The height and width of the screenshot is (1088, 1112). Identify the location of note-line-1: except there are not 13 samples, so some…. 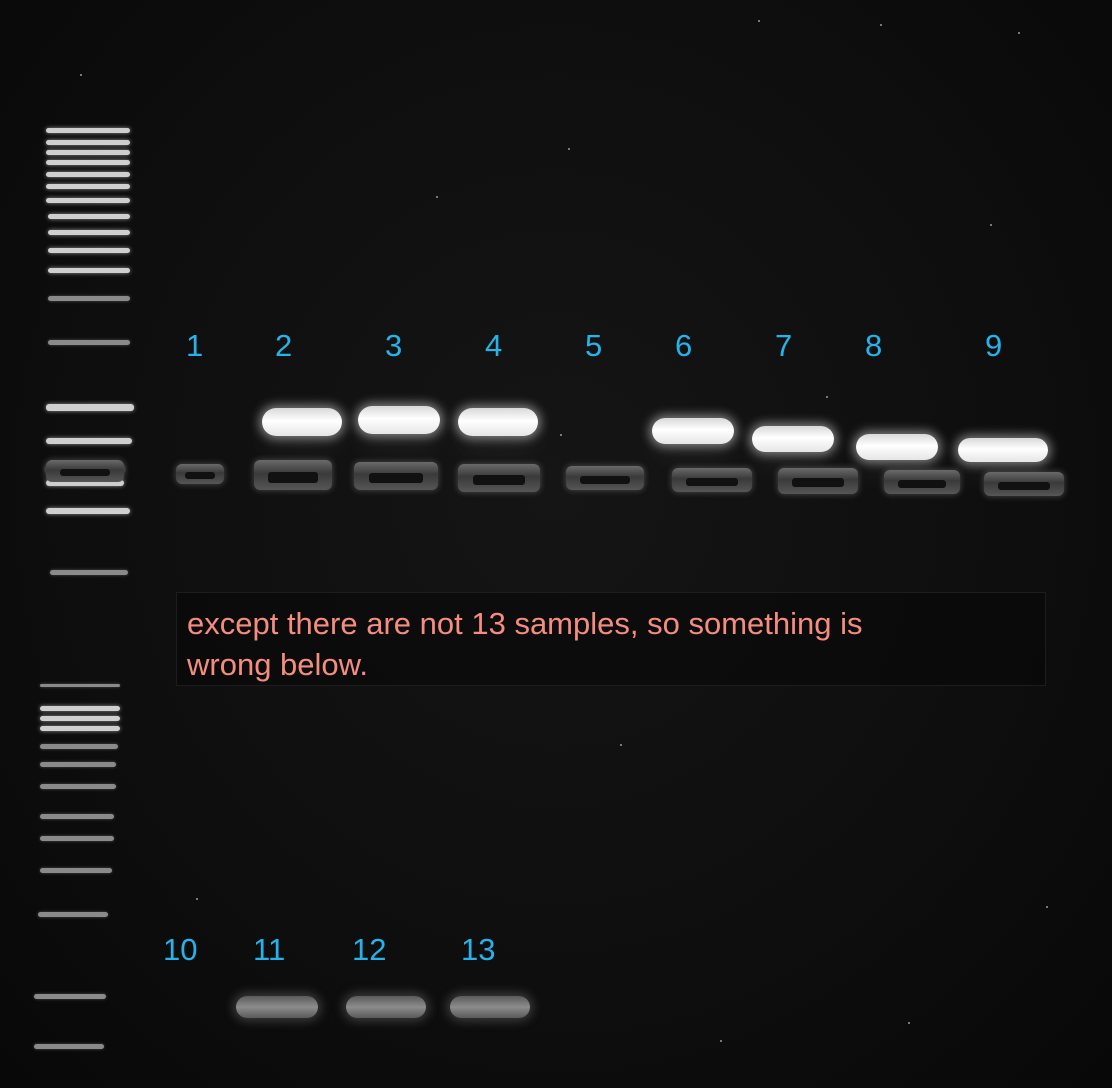
(525, 623).